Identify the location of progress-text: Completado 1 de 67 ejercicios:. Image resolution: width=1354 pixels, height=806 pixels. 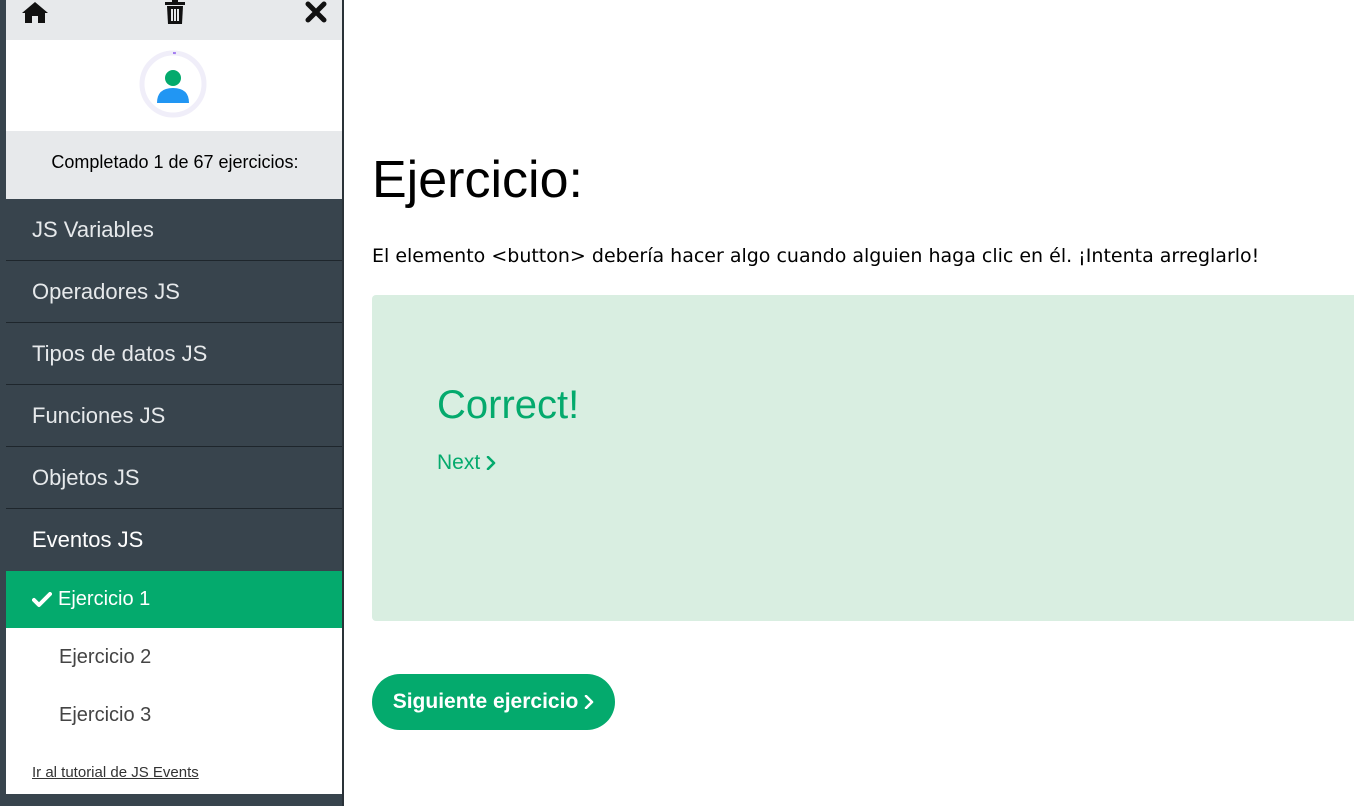
(174, 165).